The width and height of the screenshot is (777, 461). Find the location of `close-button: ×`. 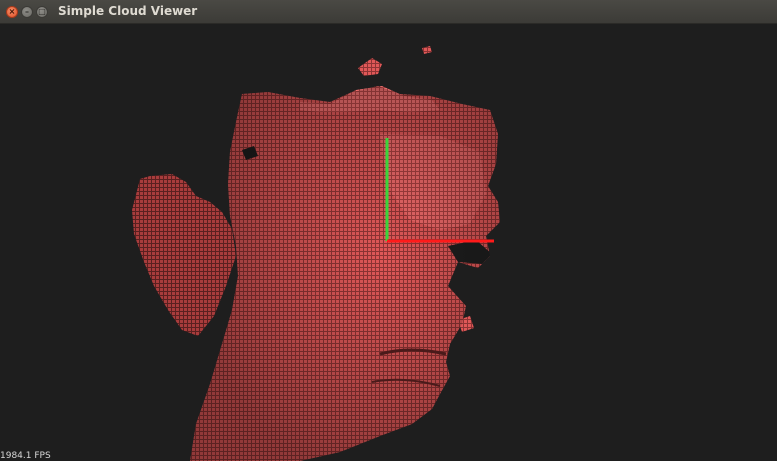

close-button: × is located at coordinates (12, 12).